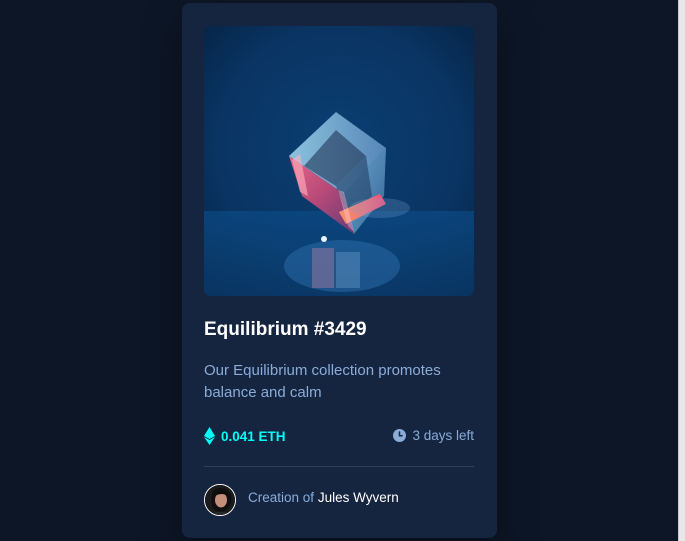  What do you see at coordinates (358, 497) in the screenshot?
I see `creator-name-link: Jules Wyvern` at bounding box center [358, 497].